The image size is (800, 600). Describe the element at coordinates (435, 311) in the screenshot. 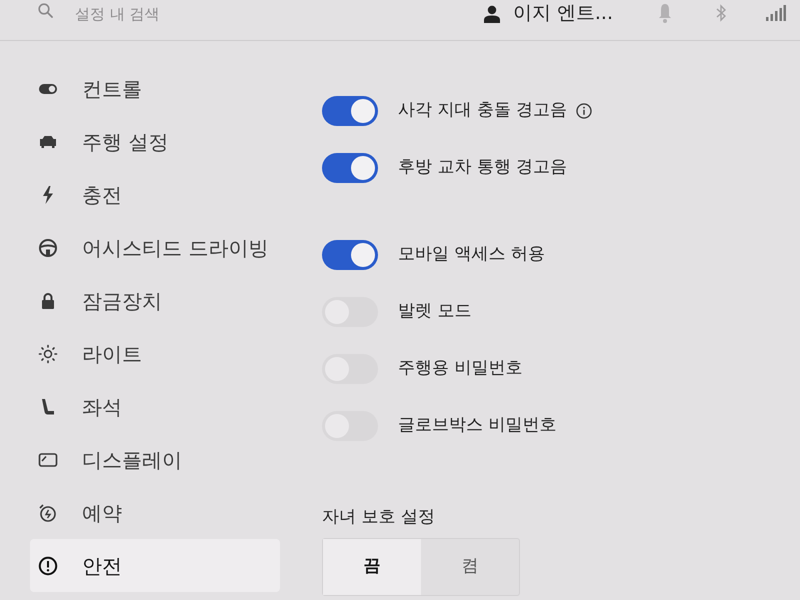

I see `toggle-label: 발렛 모드` at that location.